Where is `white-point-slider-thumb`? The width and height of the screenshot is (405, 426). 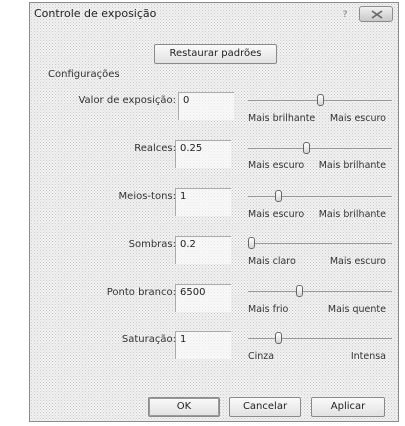 white-point-slider-thumb is located at coordinates (299, 291).